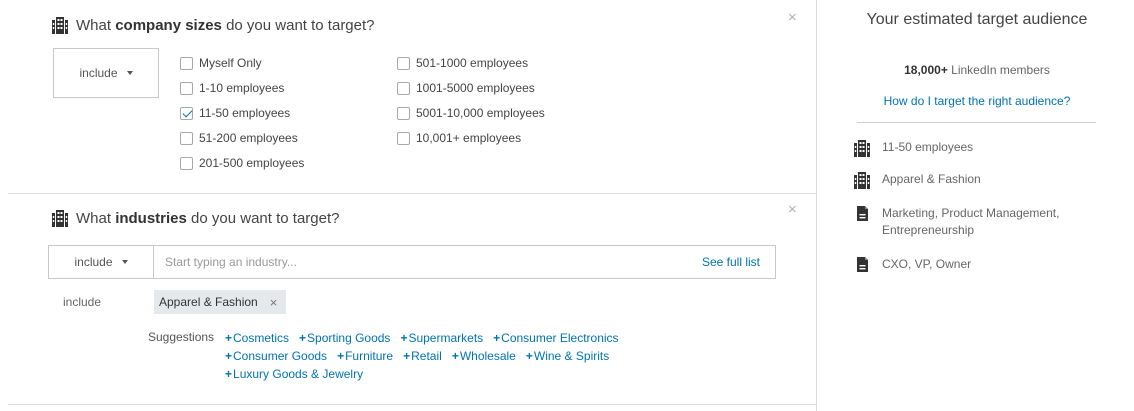 The width and height of the screenshot is (1134, 411). Describe the element at coordinates (998, 70) in the screenshot. I see `audience-count-label: LinkedIn members` at that location.